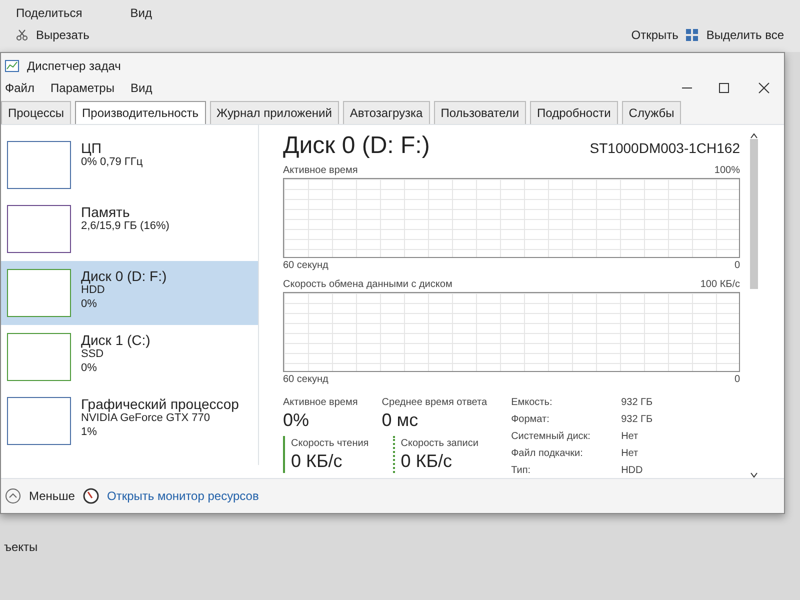 This screenshot has width=800, height=600. What do you see at coordinates (146, 419) in the screenshot?
I see `device-detail: NVIDIA GeForce GTX 770` at bounding box center [146, 419].